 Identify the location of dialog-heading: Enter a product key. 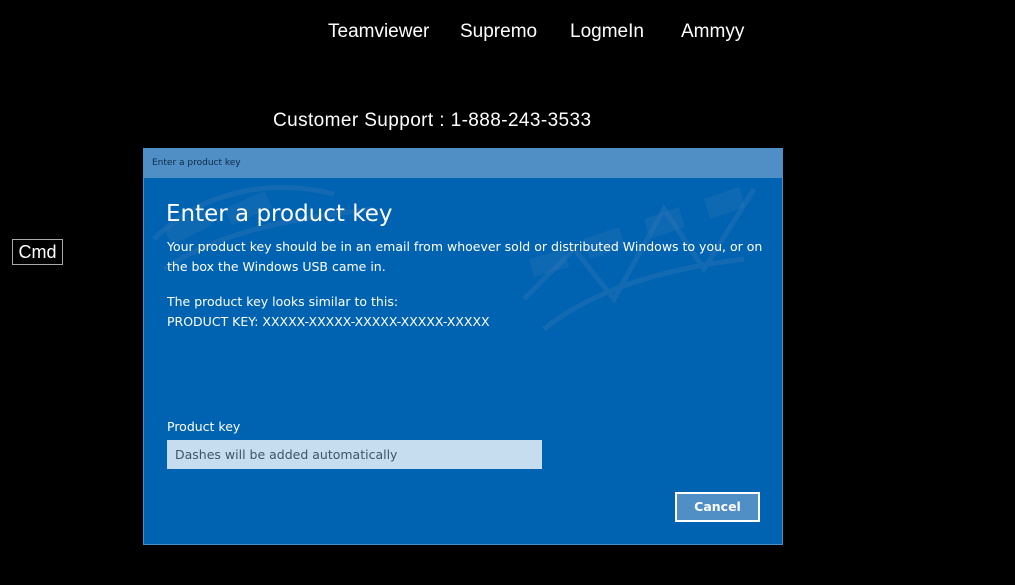
(279, 214).